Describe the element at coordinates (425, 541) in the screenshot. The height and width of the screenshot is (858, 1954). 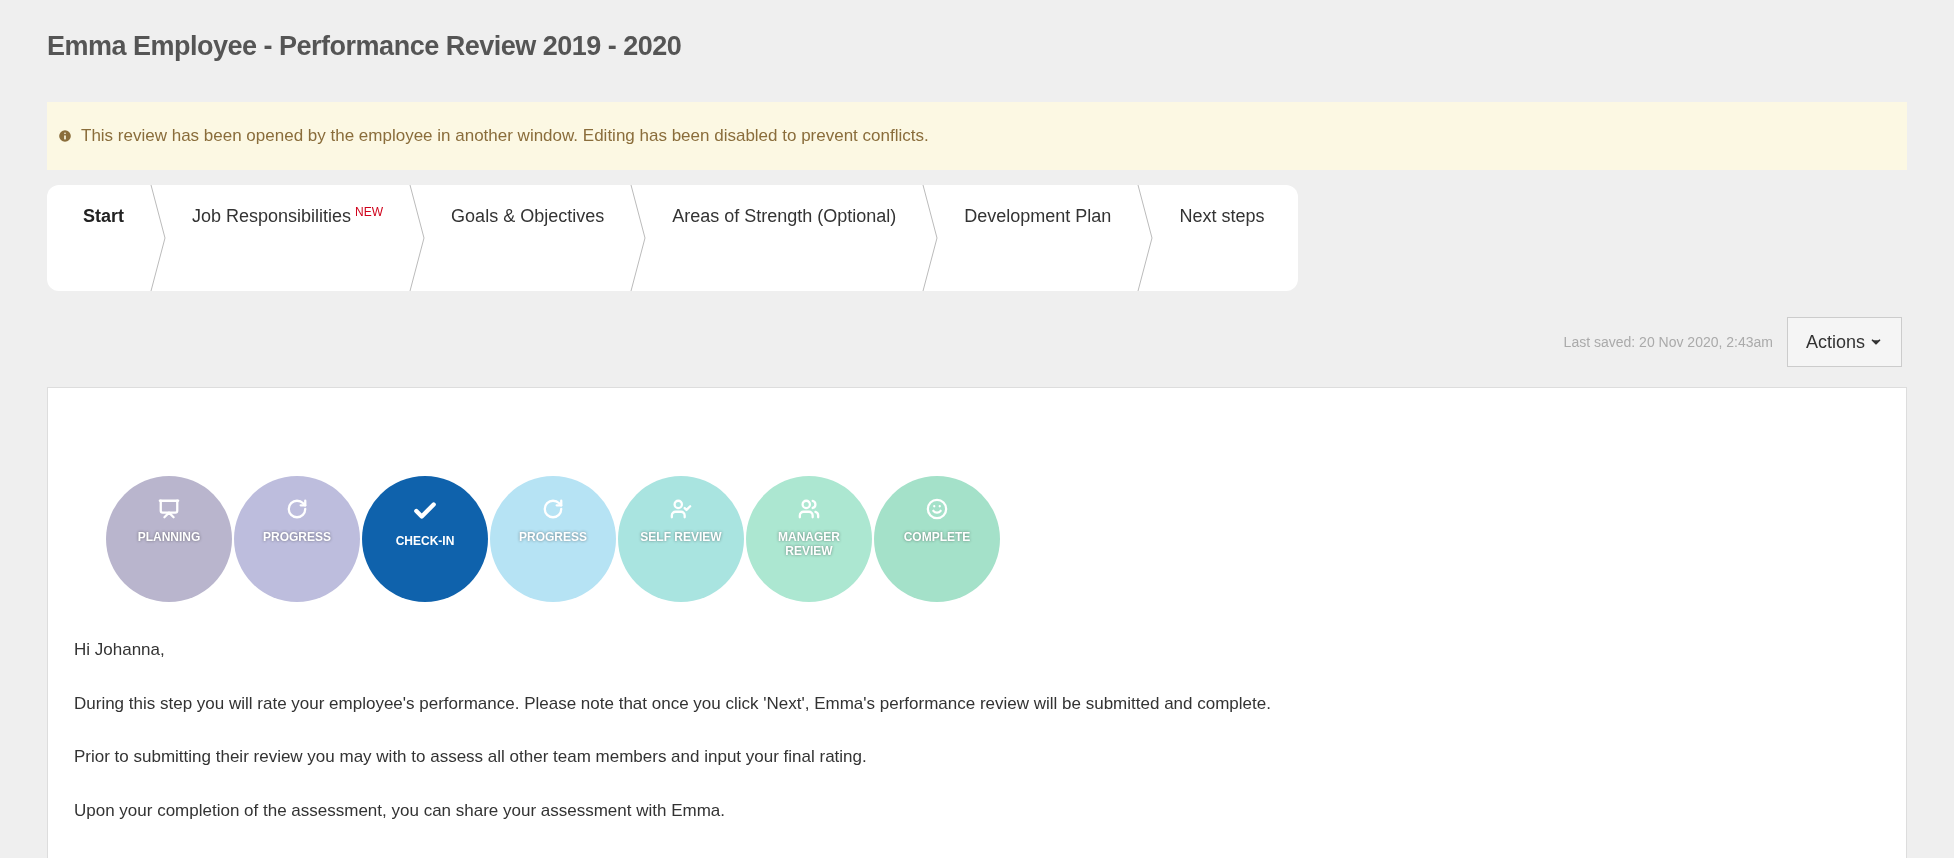
I see `stage-label: CHECK-IN` at that location.